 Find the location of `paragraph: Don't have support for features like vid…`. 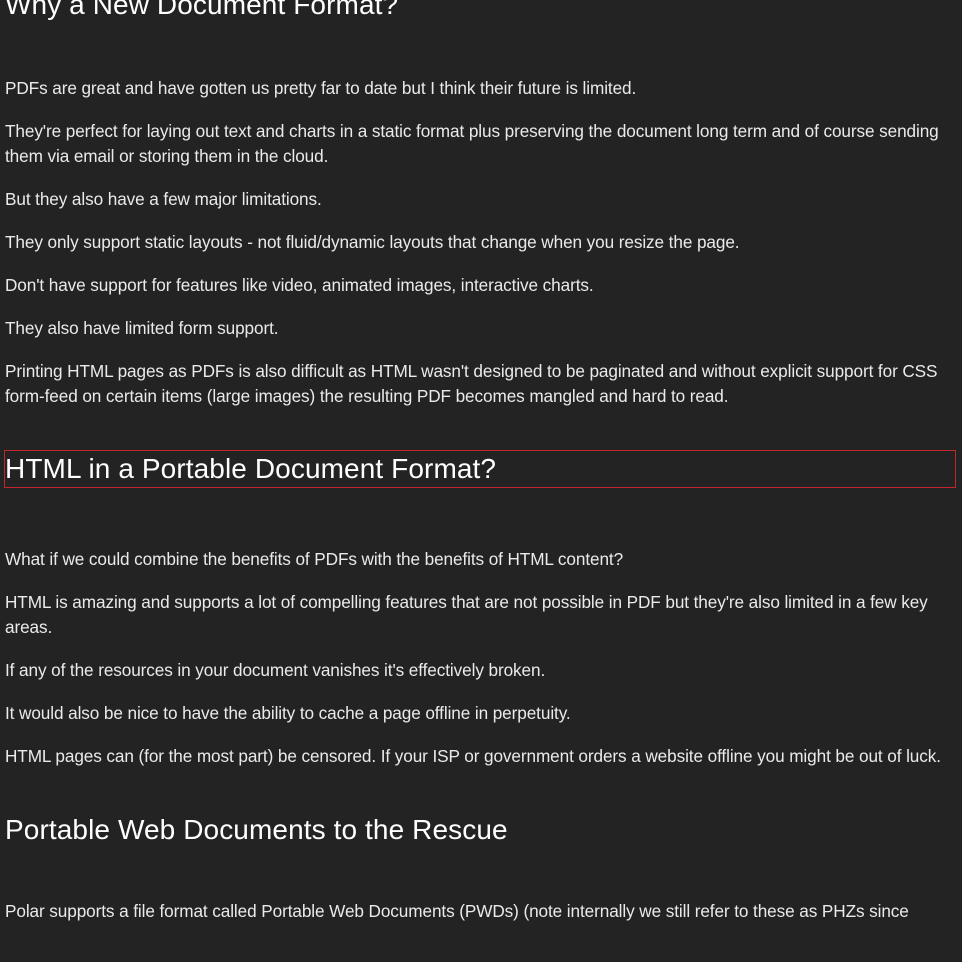

paragraph: Don't have support for features like vid… is located at coordinates (299, 285).